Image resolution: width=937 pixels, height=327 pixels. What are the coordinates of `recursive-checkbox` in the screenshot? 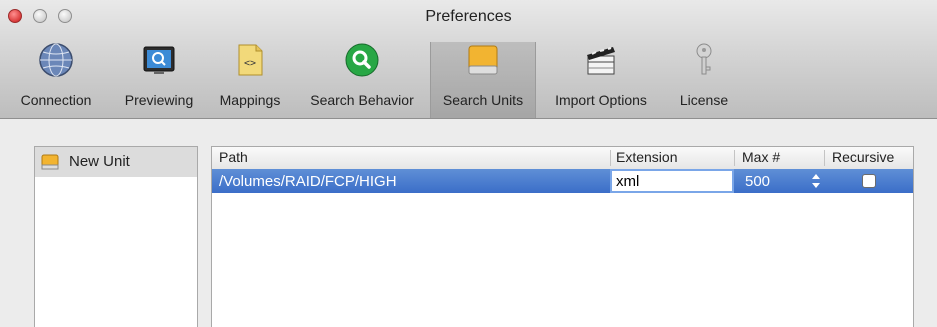 It's located at (869, 181).